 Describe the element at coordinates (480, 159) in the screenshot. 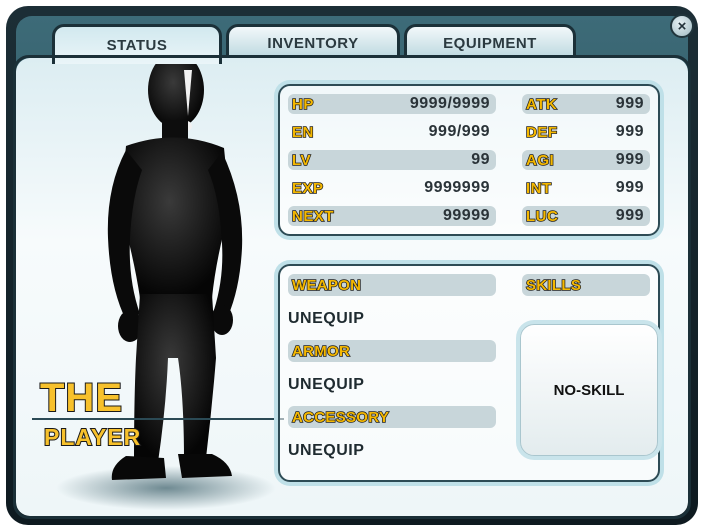

I see `stat-value: 99` at that location.